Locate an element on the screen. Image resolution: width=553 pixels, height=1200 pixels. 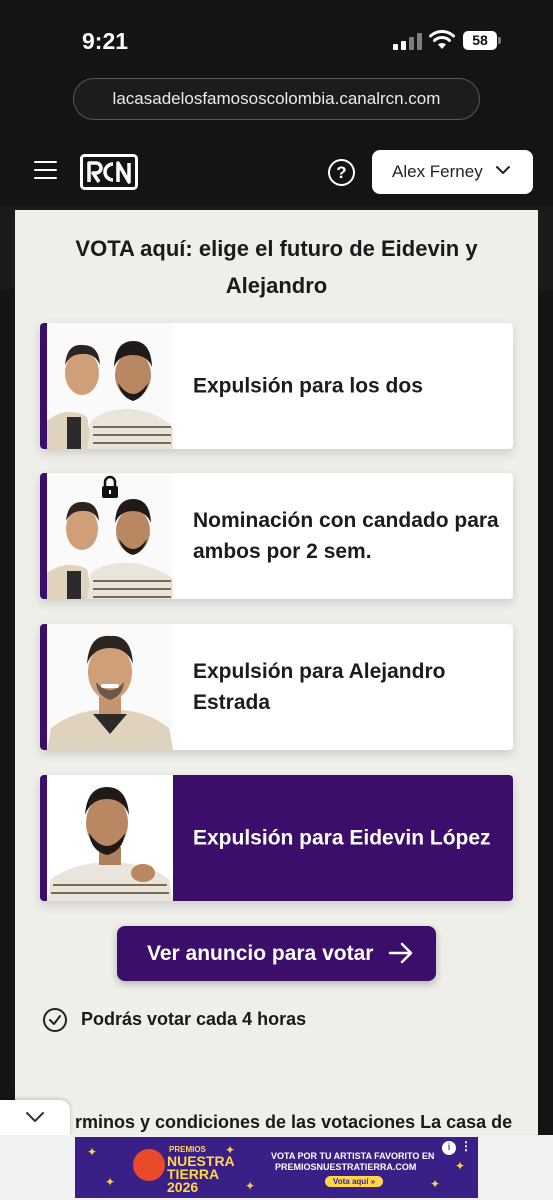
vote-option-expel-both: Expulsión para los dos is located at coordinates (276, 386).